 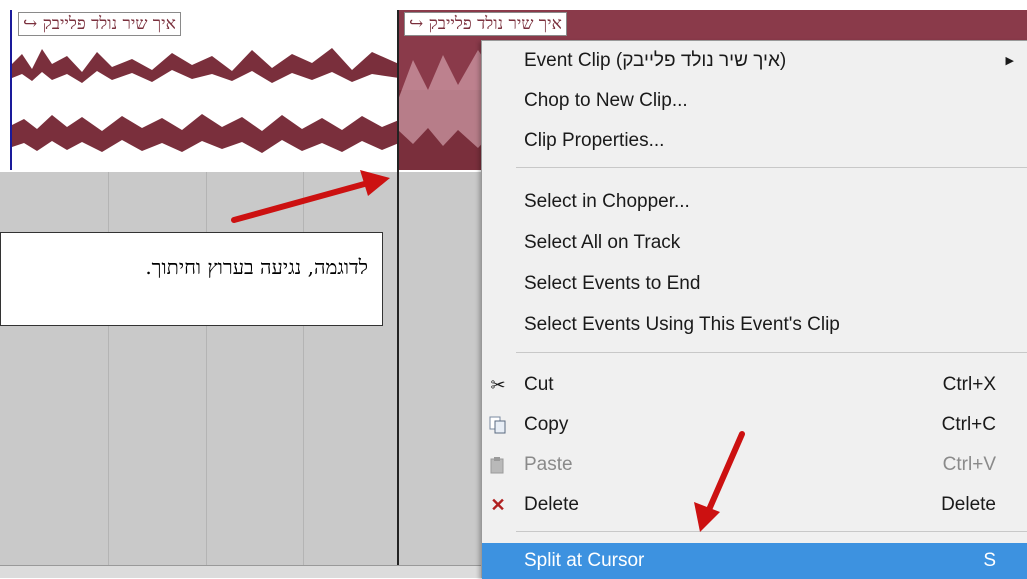 I want to click on menu-item-select-events-to-end: Select Events to End, so click(x=754, y=284).